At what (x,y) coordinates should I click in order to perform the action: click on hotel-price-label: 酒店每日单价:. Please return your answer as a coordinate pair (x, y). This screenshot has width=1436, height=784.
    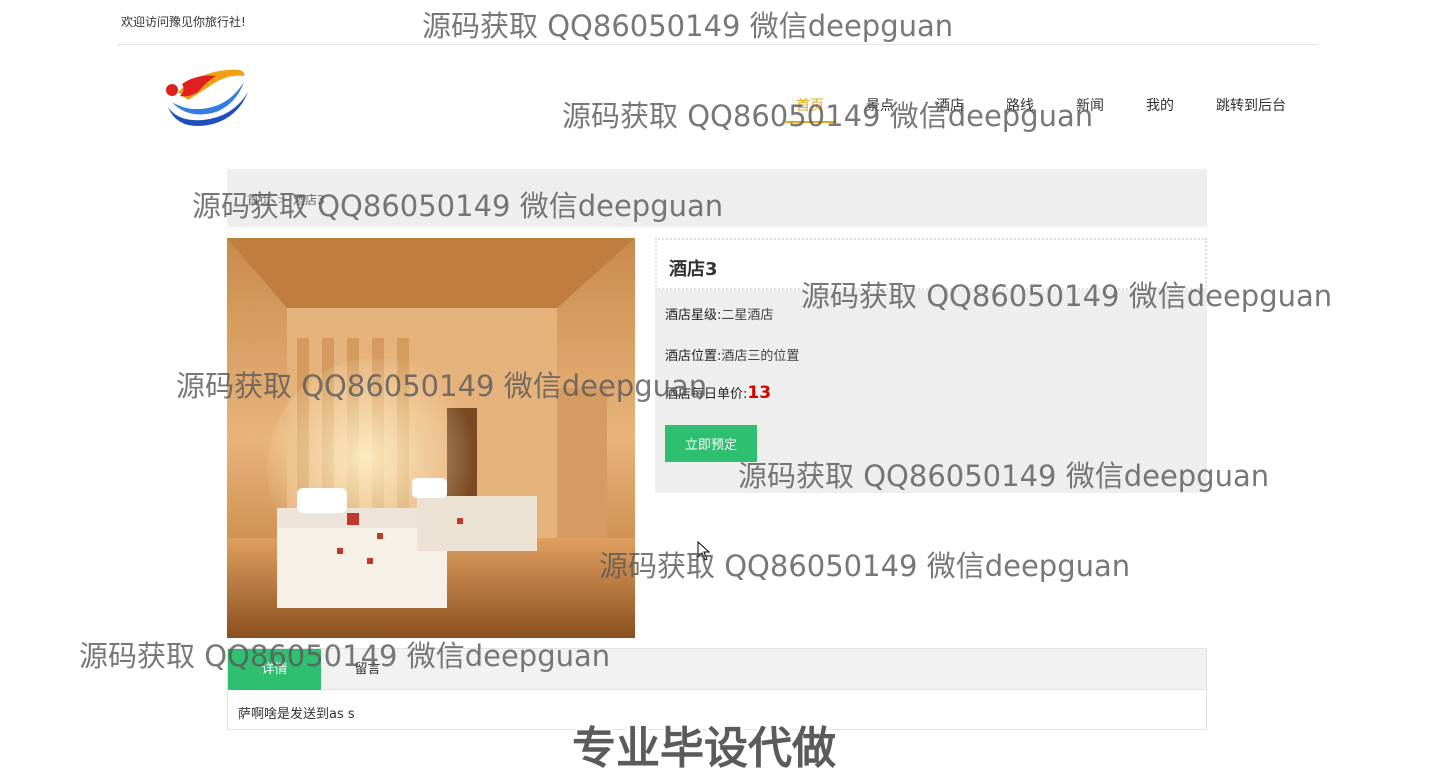
    Looking at the image, I should click on (706, 394).